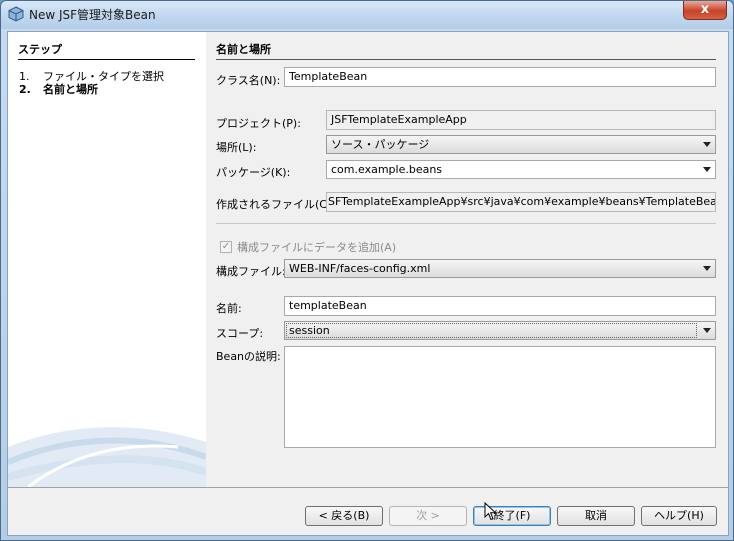 The width and height of the screenshot is (734, 541). What do you see at coordinates (428, 516) in the screenshot?
I see `next-button: 次 >` at bounding box center [428, 516].